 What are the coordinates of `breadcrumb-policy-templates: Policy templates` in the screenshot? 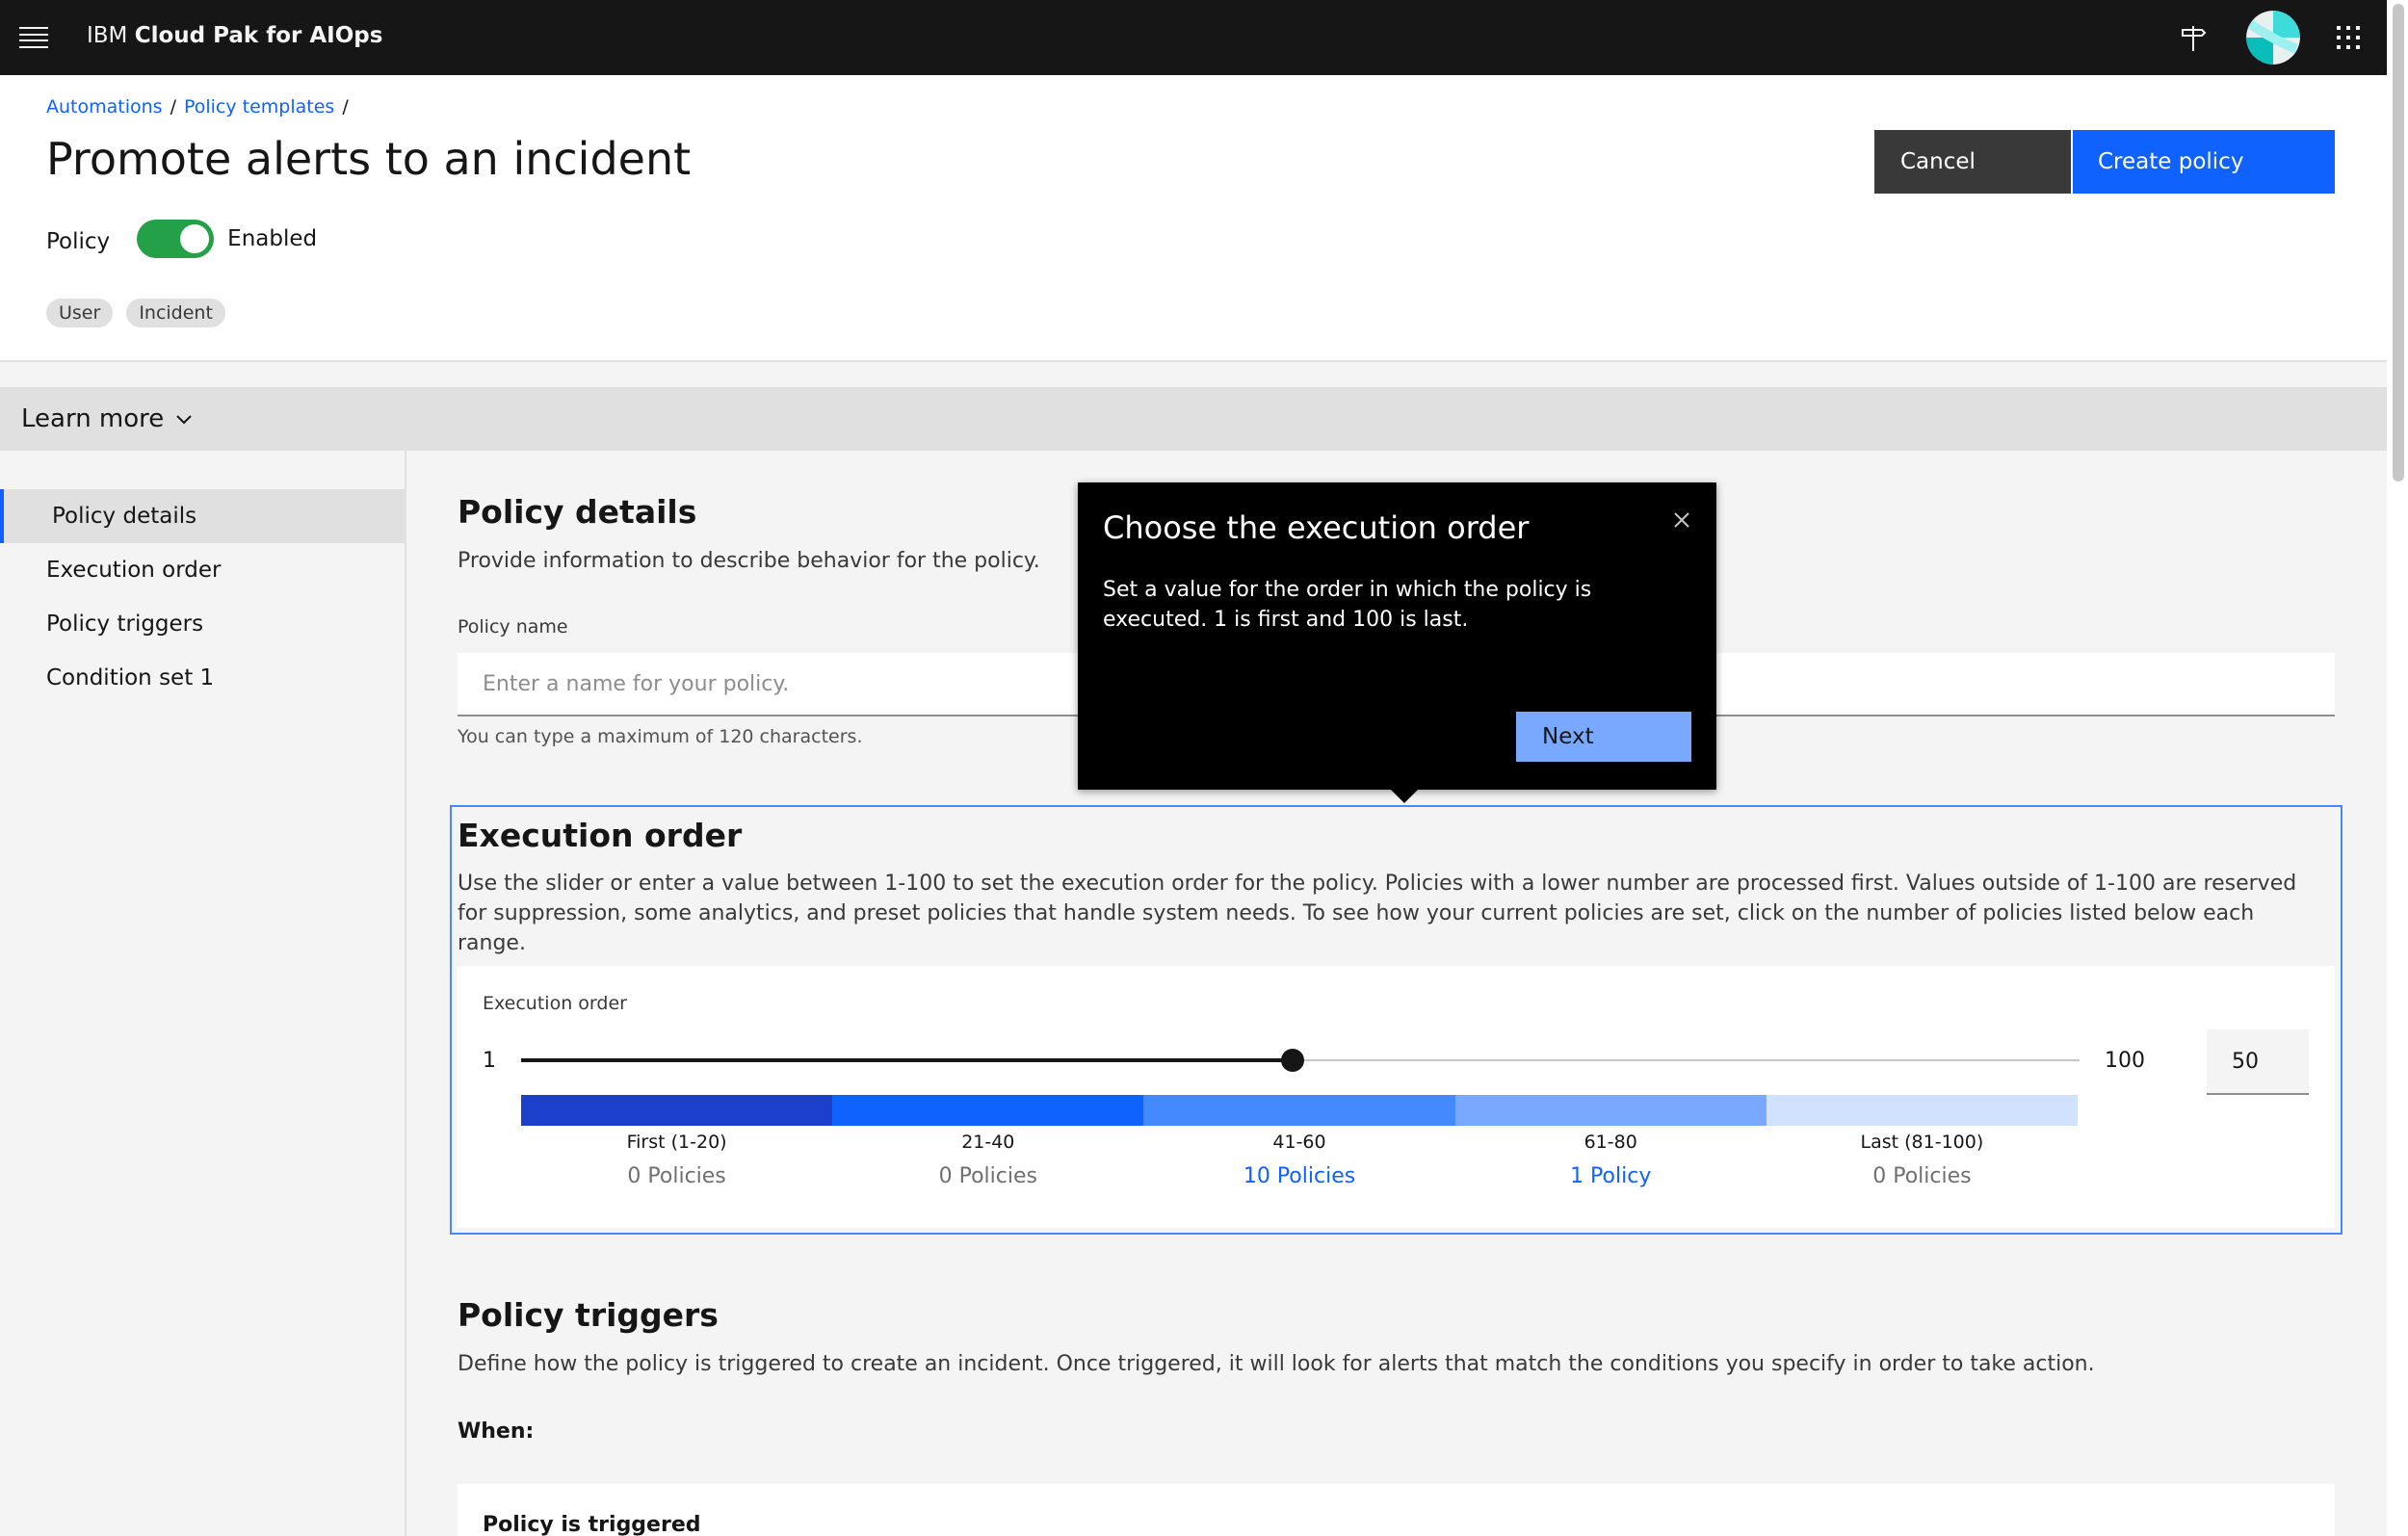 It's located at (259, 106).